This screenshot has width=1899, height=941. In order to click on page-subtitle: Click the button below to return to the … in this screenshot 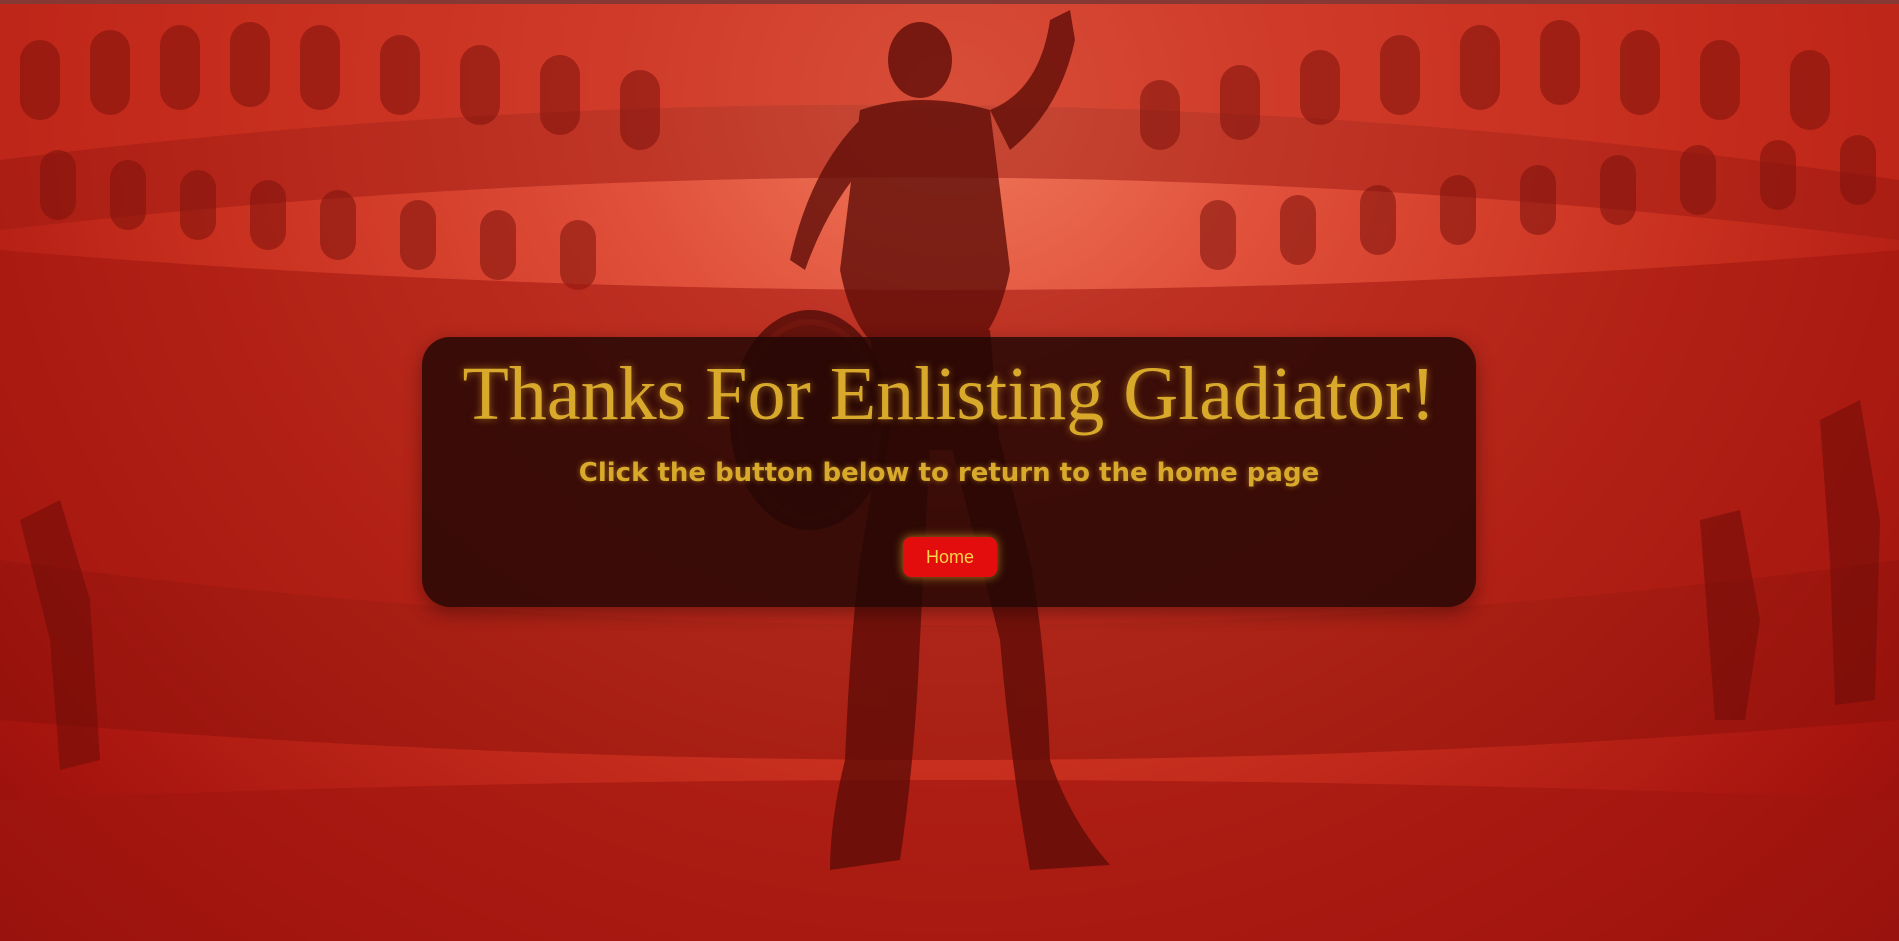, I will do `click(949, 473)`.